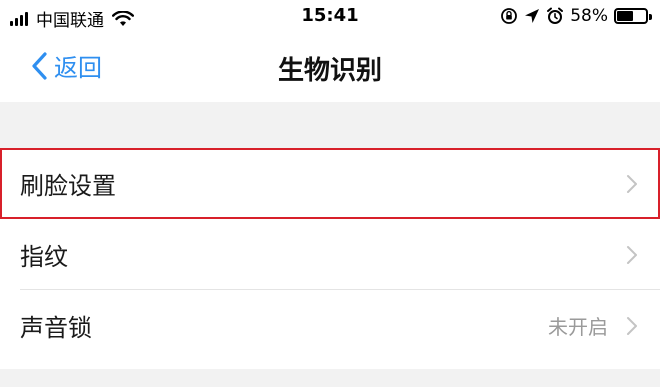 The height and width of the screenshot is (387, 660). I want to click on battery-fill, so click(625, 16).